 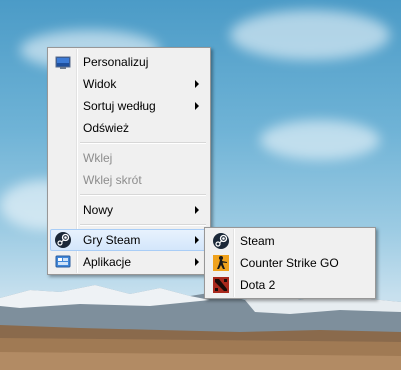 I want to click on menu-item-paste: Wklej, so click(x=129, y=158).